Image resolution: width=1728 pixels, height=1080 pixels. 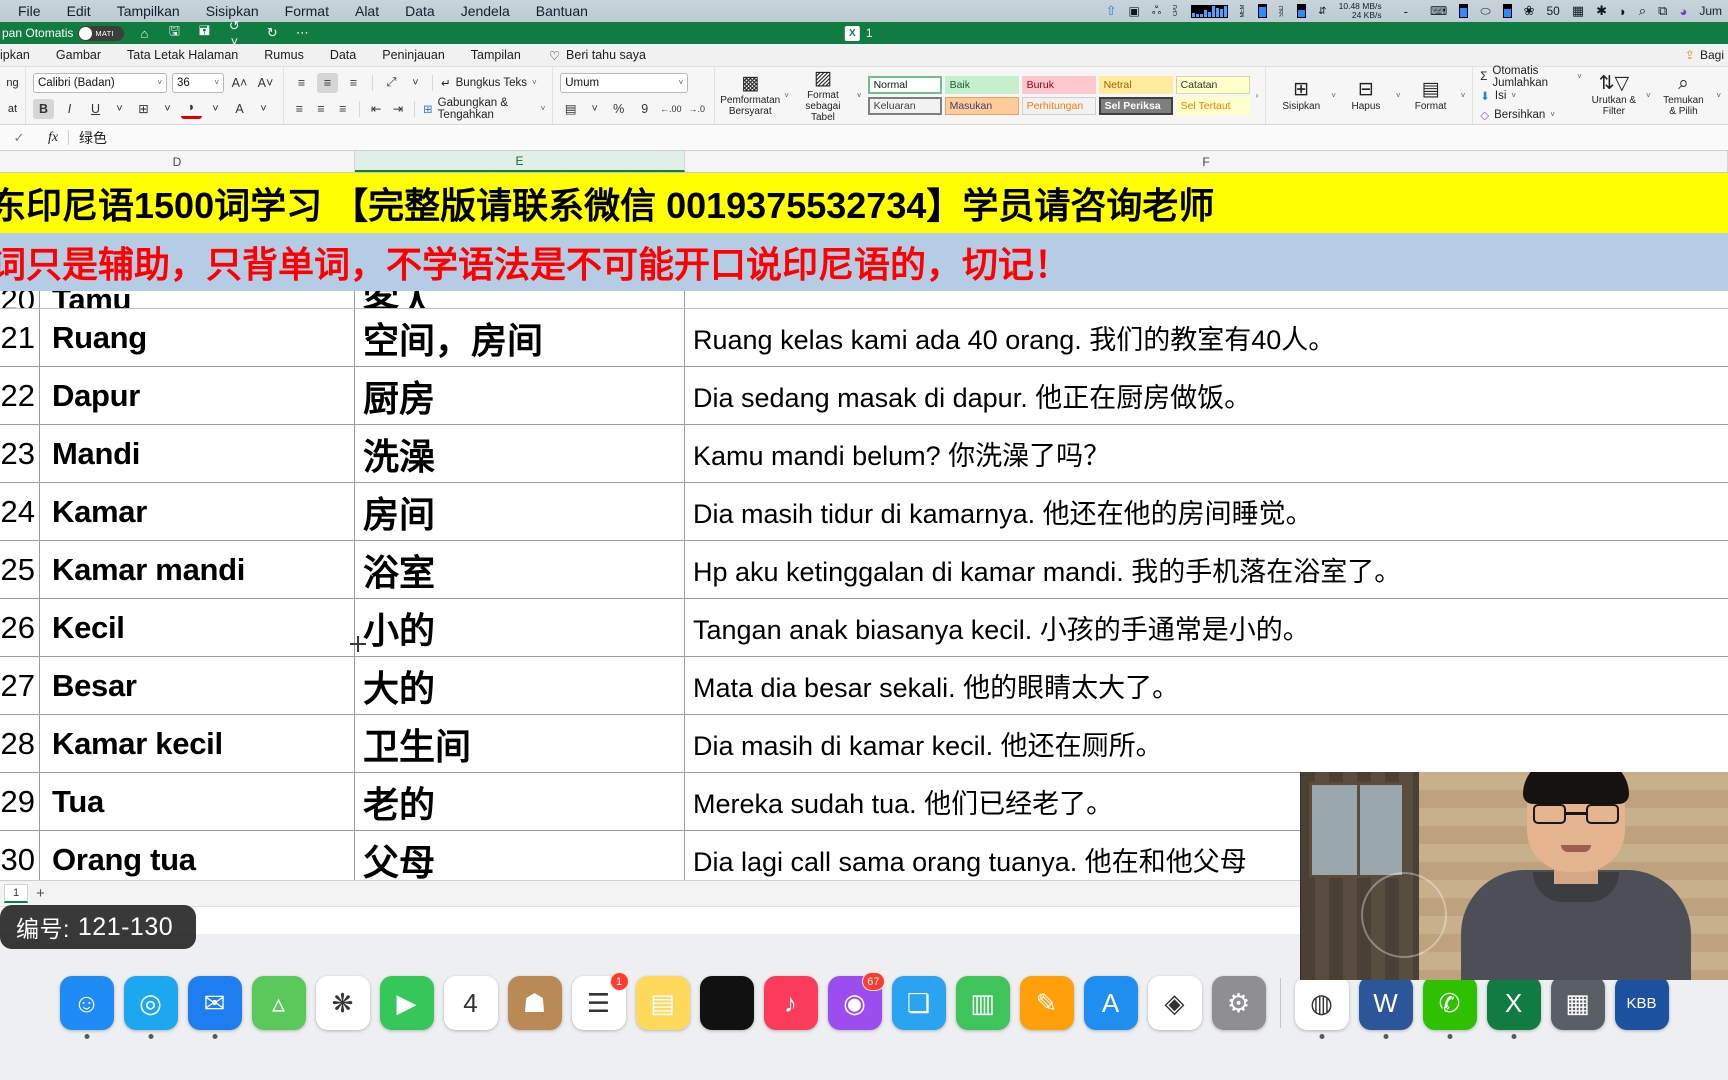 What do you see at coordinates (214, 1007) in the screenshot?
I see `mail-icon: ✉` at bounding box center [214, 1007].